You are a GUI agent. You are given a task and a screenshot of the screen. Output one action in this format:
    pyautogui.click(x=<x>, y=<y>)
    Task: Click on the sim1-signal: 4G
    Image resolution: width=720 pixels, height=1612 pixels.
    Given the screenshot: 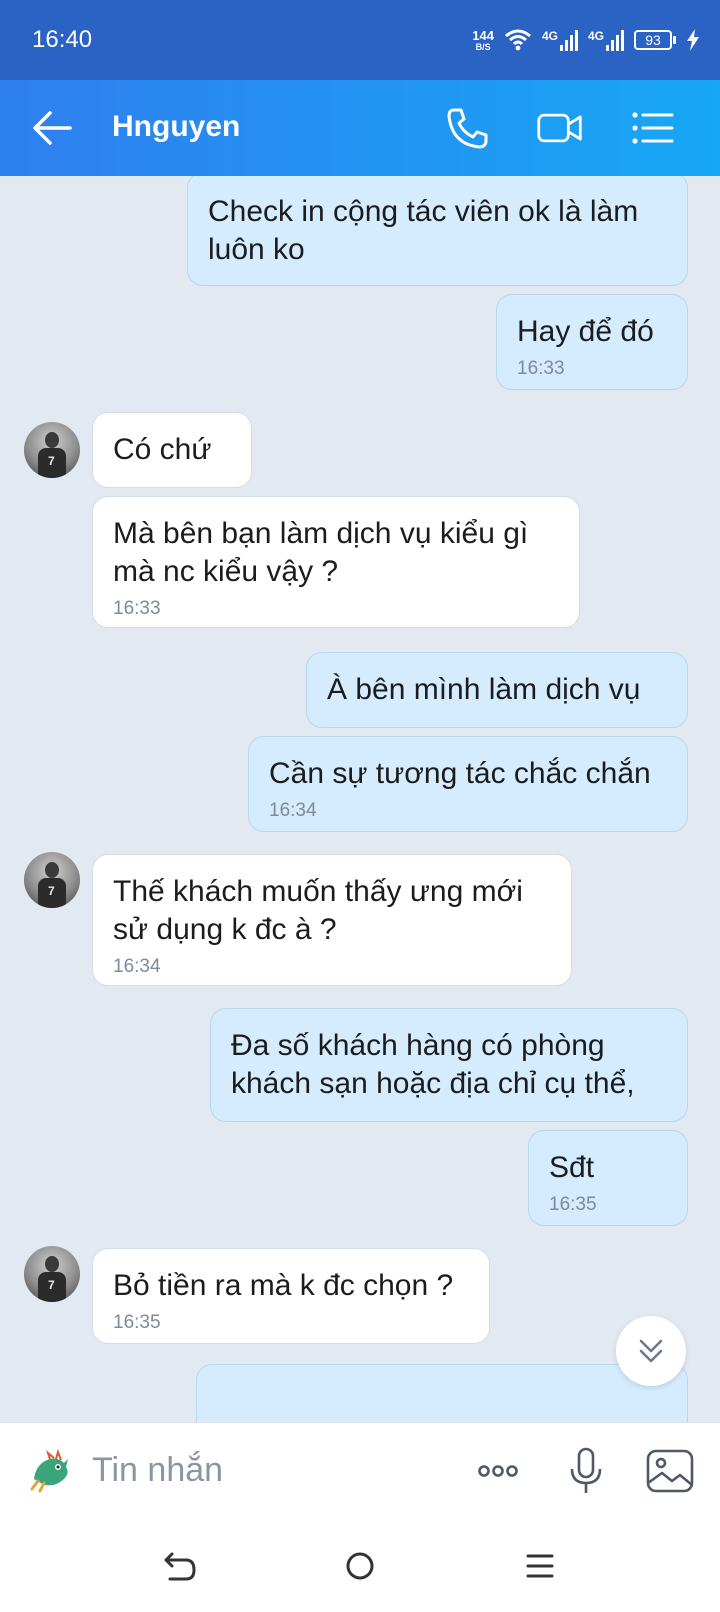 What is the action you would take?
    pyautogui.click(x=560, y=40)
    